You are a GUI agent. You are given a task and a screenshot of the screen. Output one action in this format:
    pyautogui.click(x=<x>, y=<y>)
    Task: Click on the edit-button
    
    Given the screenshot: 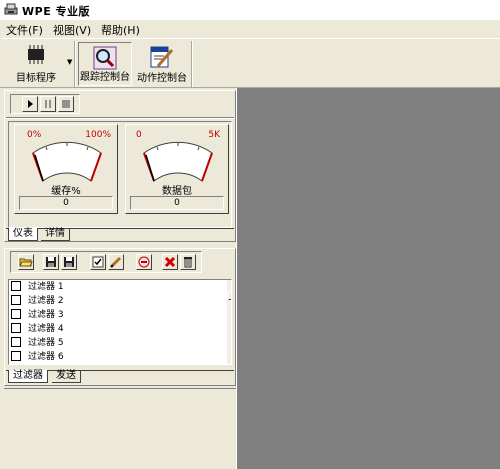 What is the action you would take?
    pyautogui.click(x=116, y=262)
    